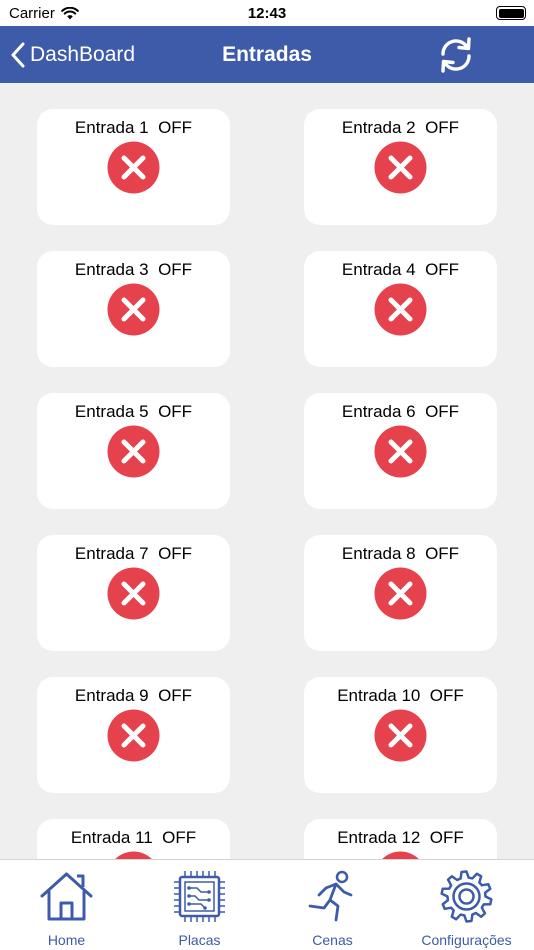 The height and width of the screenshot is (950, 534). What do you see at coordinates (332, 940) in the screenshot?
I see `tab-cenas-label: Cenas` at bounding box center [332, 940].